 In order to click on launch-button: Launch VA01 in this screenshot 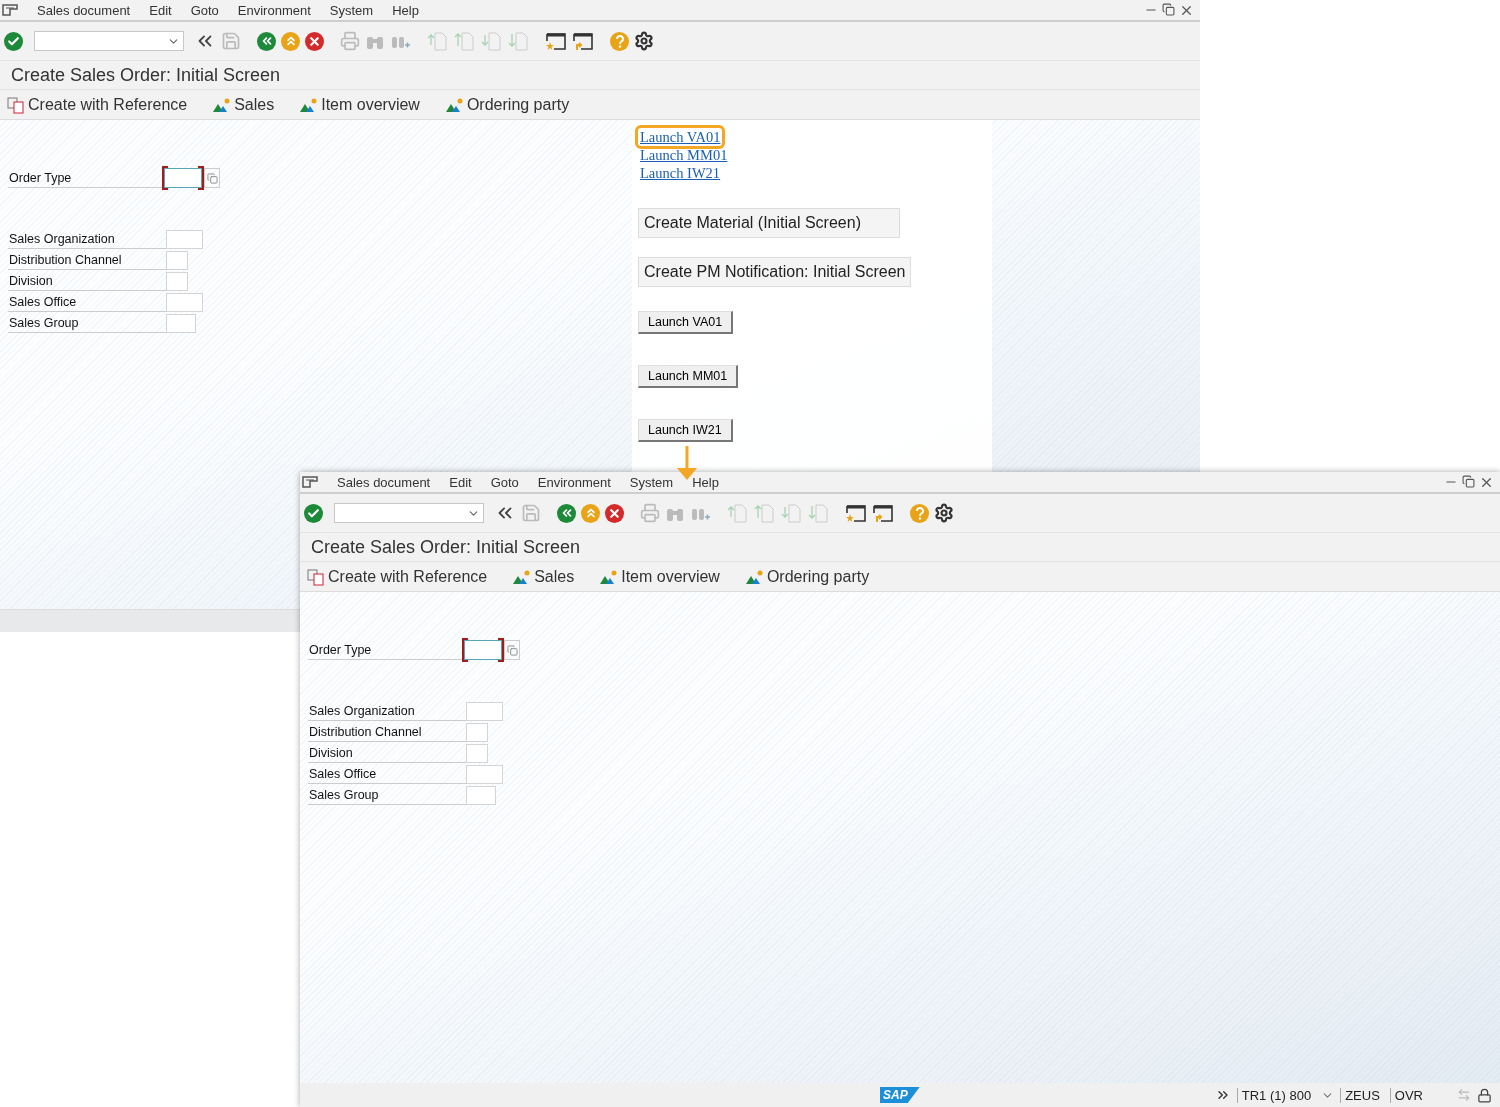, I will do `click(686, 322)`.